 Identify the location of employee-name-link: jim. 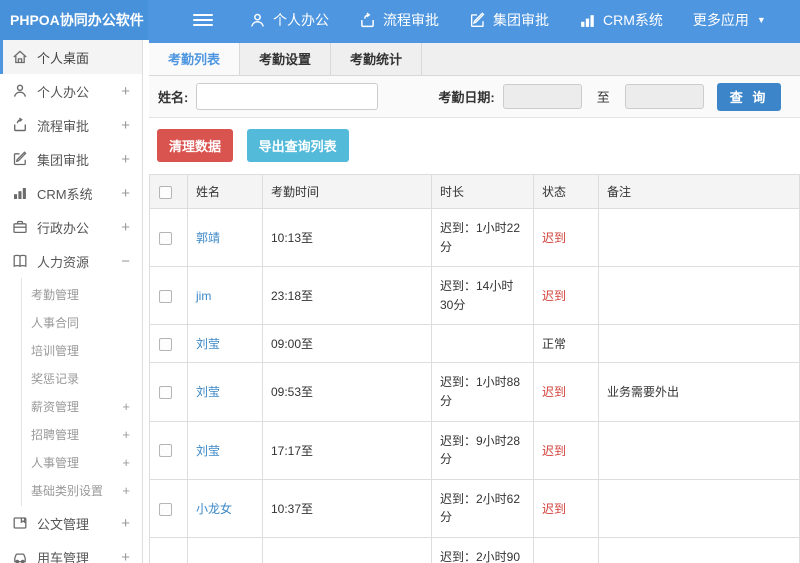
(203, 296).